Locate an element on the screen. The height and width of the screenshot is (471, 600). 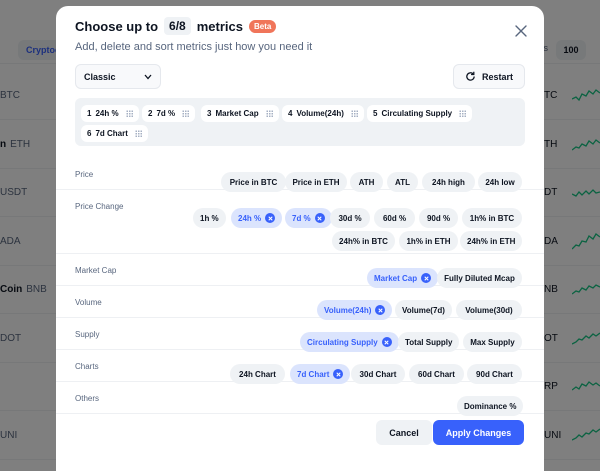
metric-chip-label: 24h high is located at coordinates (448, 182).